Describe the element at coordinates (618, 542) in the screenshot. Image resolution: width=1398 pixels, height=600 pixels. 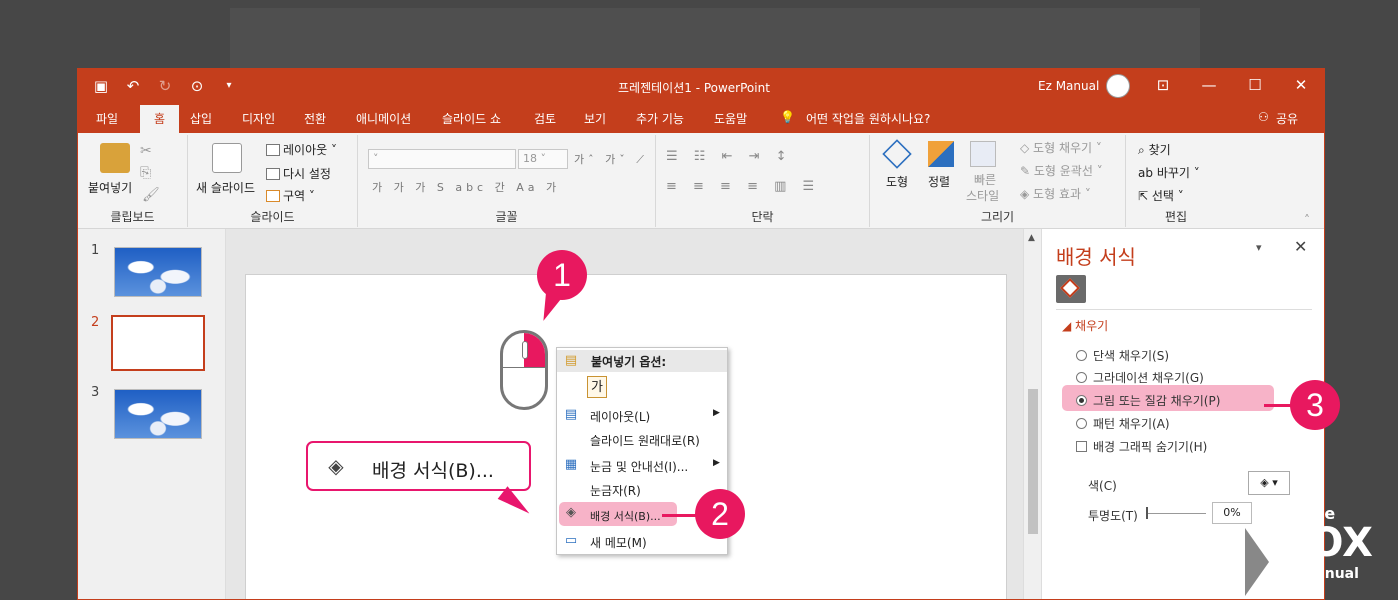
I see `menu-item-new-comment: 새 메모(M)` at that location.